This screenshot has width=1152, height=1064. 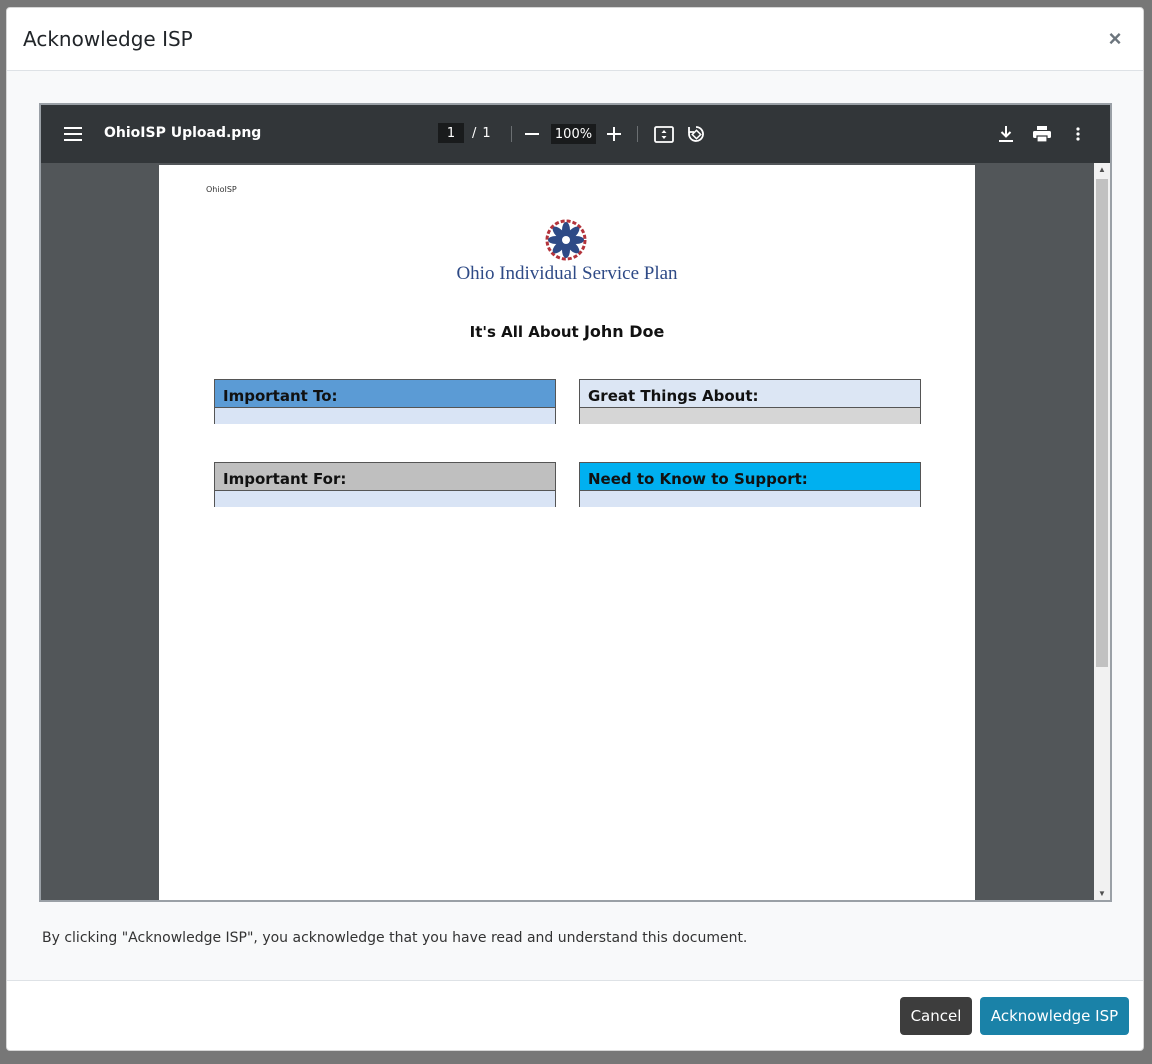 What do you see at coordinates (936, 1016) in the screenshot?
I see `cancel-button: Cancel` at bounding box center [936, 1016].